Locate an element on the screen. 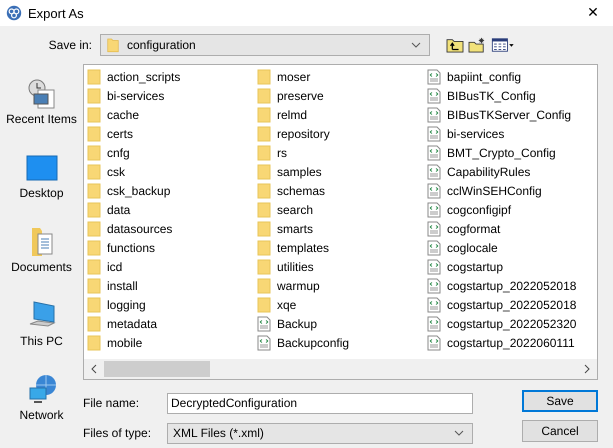 This screenshot has height=448, width=613. file-item: samples is located at coordinates (342, 171).